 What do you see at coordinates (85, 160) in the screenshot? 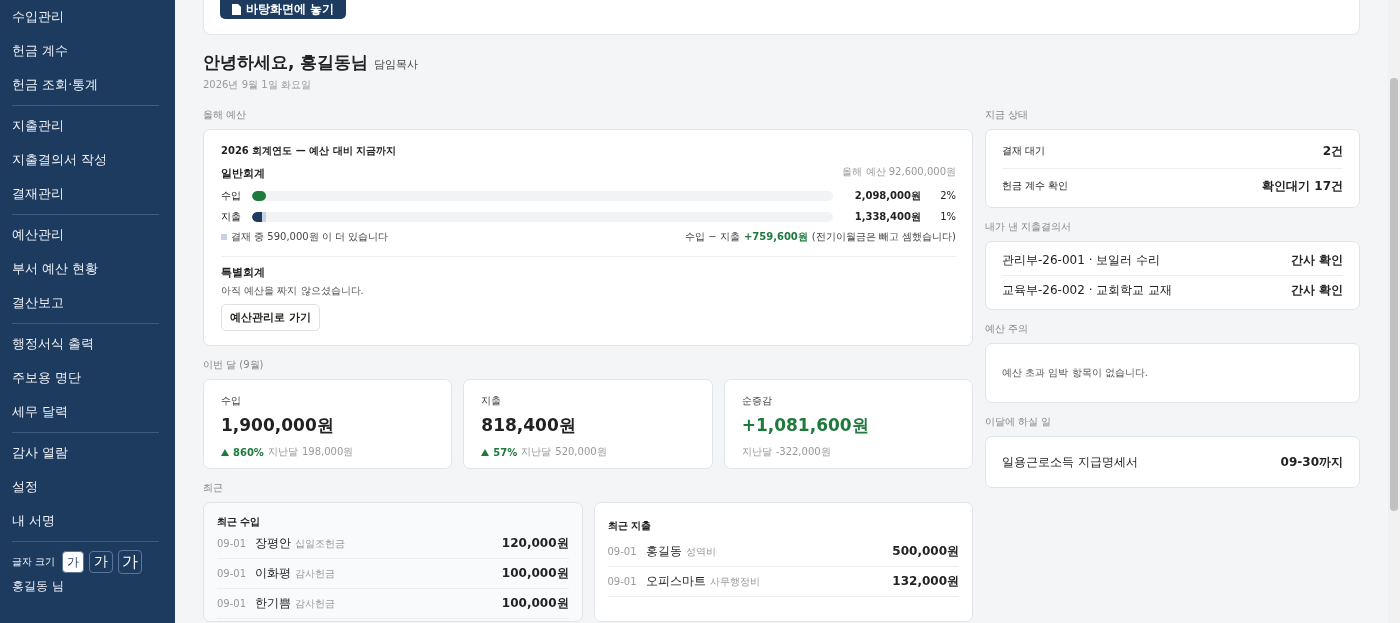
I see `sidebar-item: 지출결의서 작성` at bounding box center [85, 160].